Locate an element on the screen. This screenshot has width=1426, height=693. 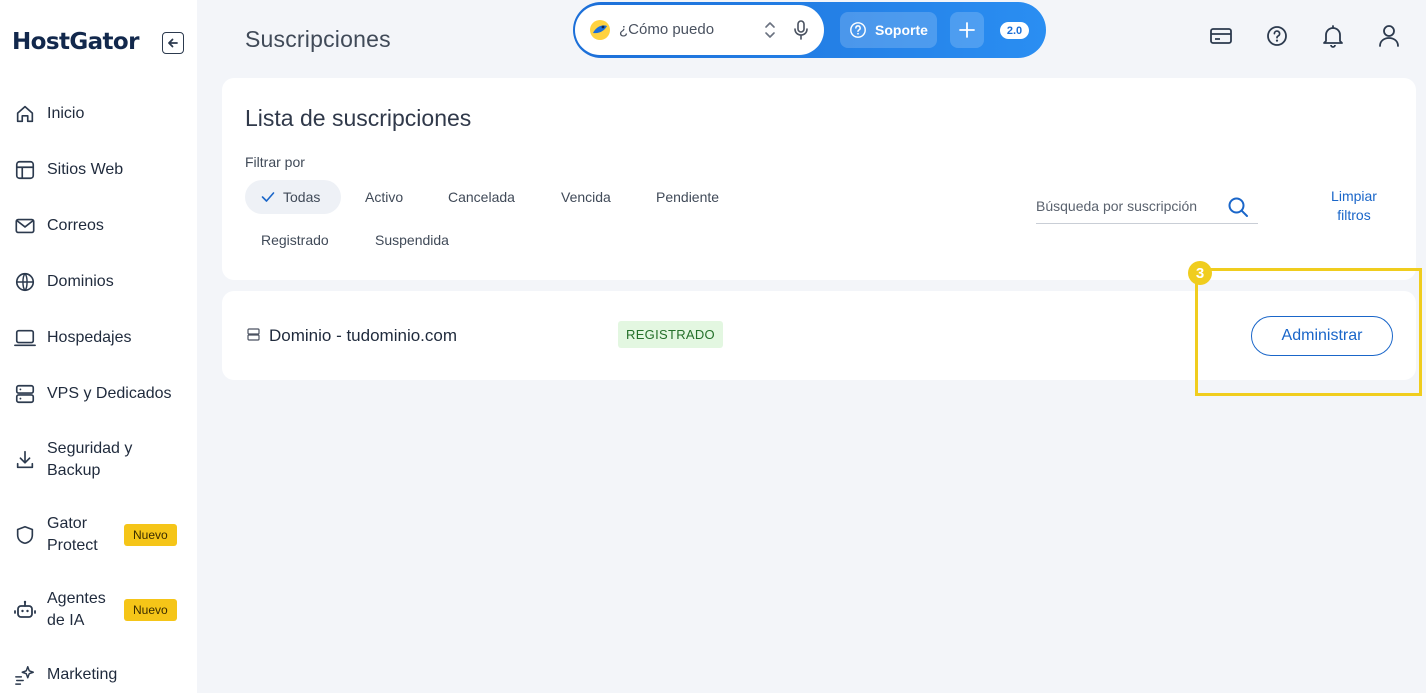
sidebar-item-label: Sitios Web is located at coordinates (85, 169).